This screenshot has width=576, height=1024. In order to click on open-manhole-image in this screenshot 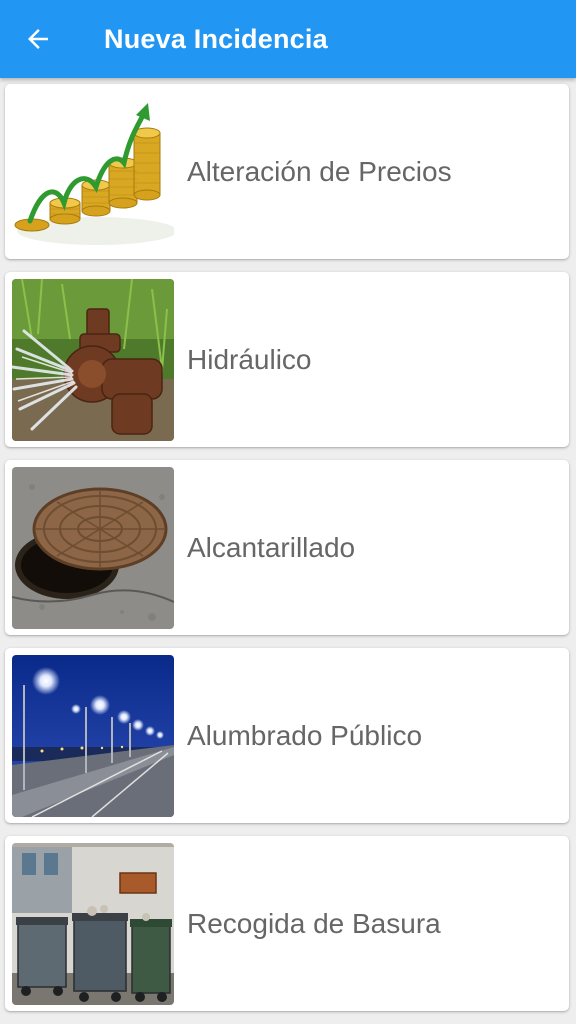, I will do `click(93, 547)`.